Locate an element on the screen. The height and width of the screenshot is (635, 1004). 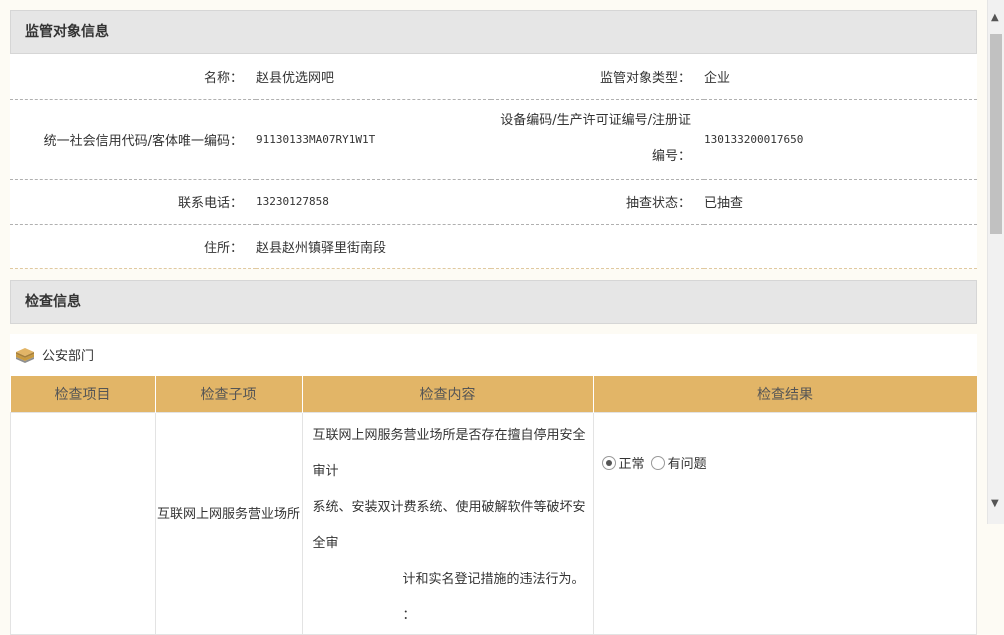
scroll-up-icon: ▲ is located at coordinates (995, 18).